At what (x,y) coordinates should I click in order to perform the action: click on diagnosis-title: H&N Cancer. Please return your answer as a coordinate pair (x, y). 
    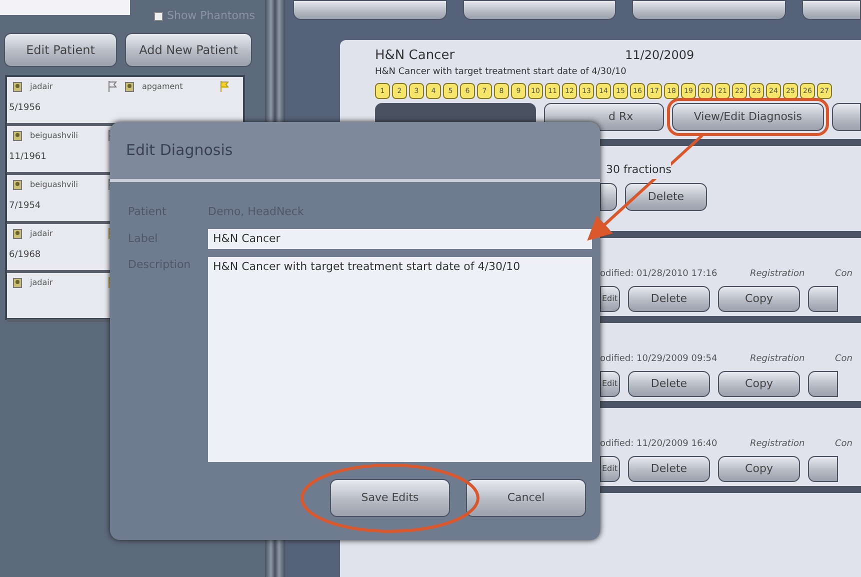
    Looking at the image, I should click on (415, 56).